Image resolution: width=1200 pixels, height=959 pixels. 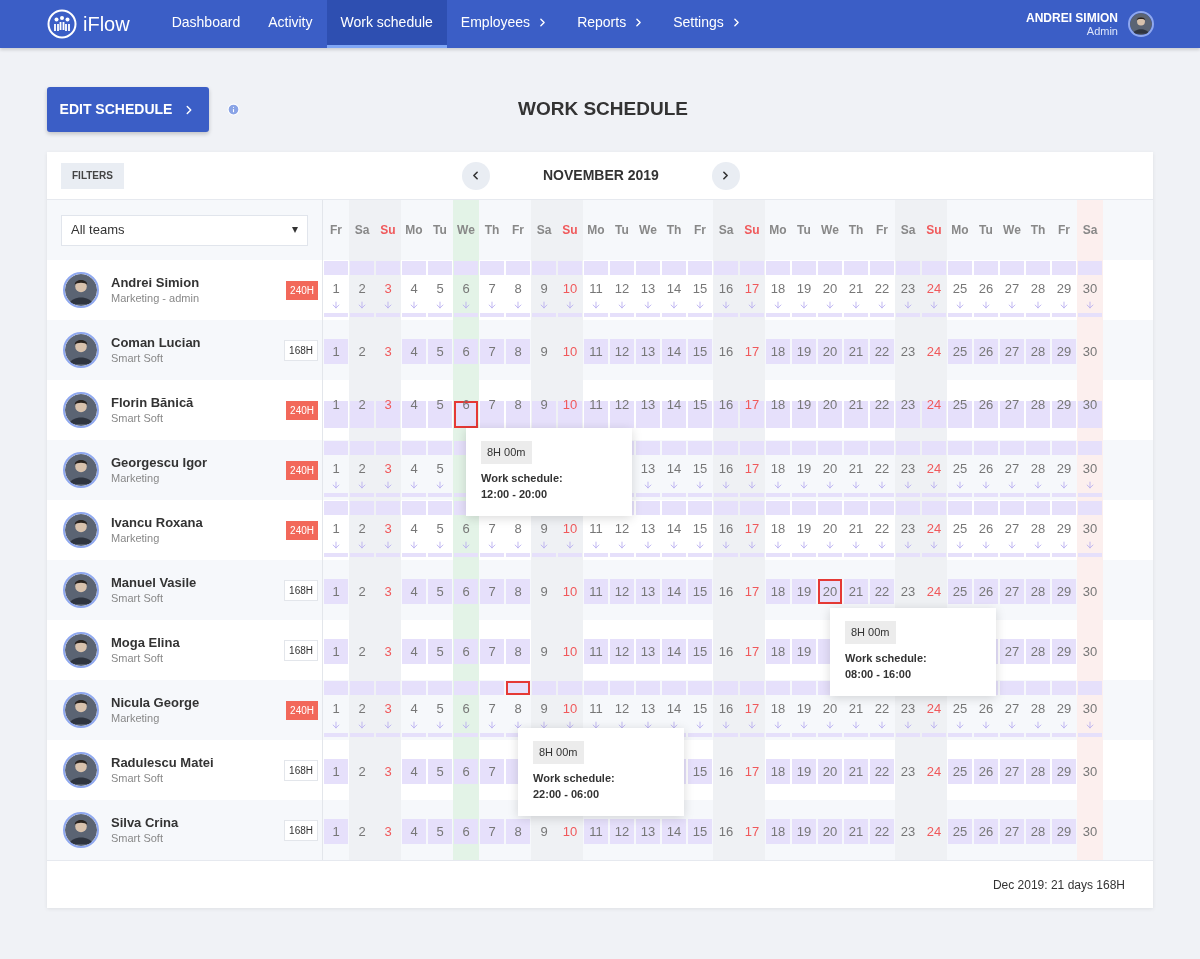 What do you see at coordinates (752, 414) in the screenshot?
I see `shift-block: 17` at bounding box center [752, 414].